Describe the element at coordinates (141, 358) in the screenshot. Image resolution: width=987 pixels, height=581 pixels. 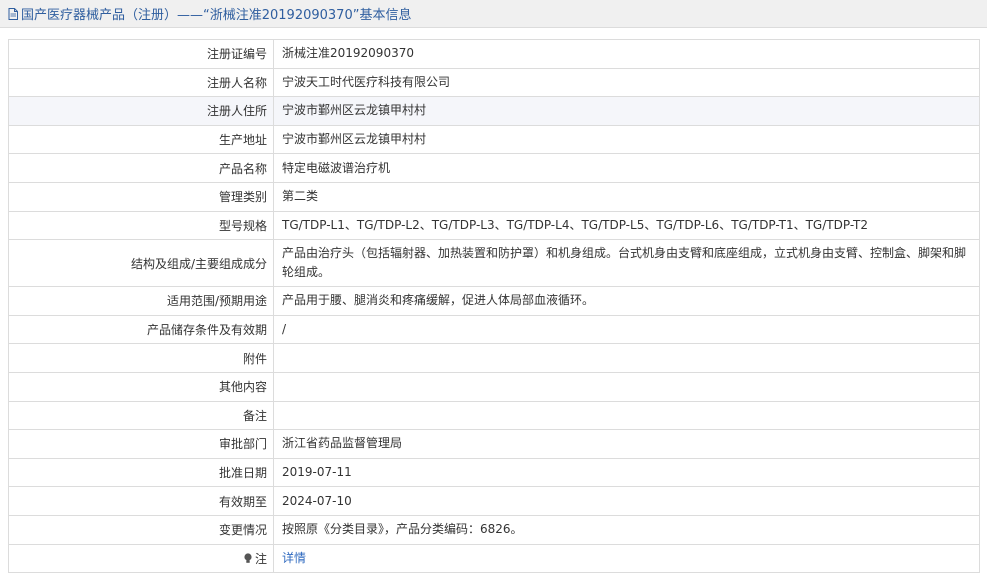
I see `field-label: 附件` at that location.